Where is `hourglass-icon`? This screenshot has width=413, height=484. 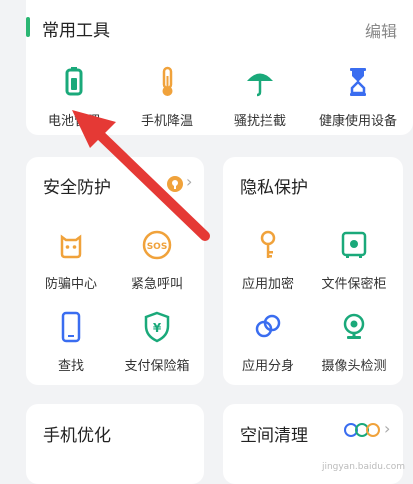 hourglass-icon is located at coordinates (358, 82).